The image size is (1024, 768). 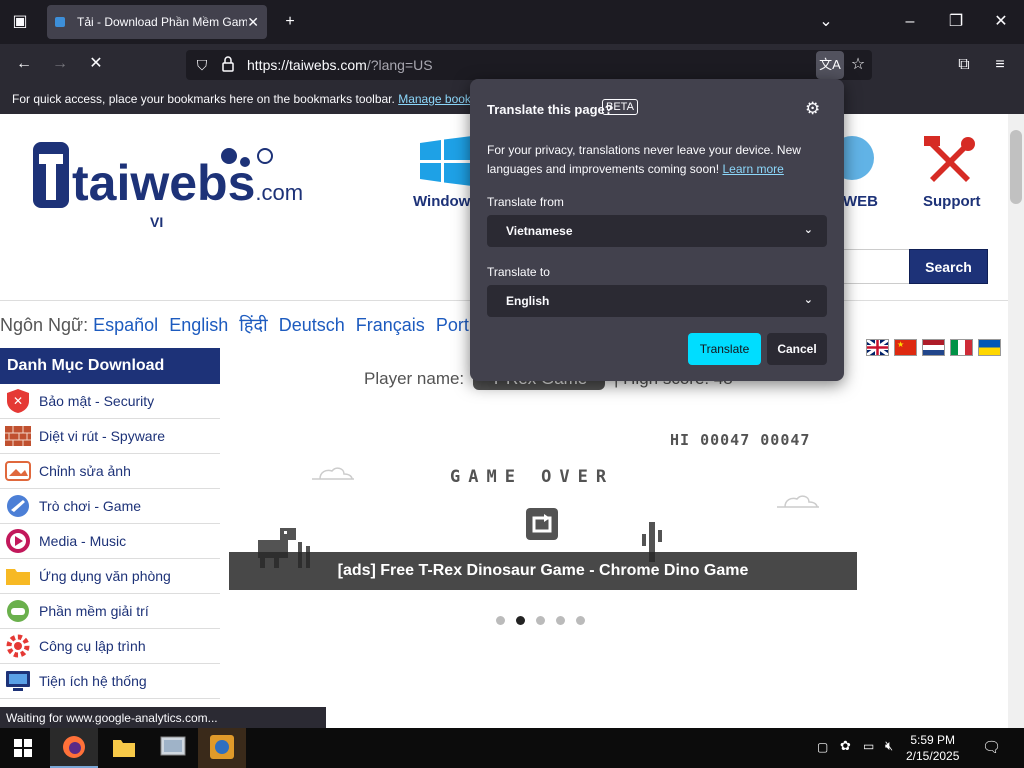 What do you see at coordinates (905, 347) in the screenshot?
I see `china-flag-icon: ★` at bounding box center [905, 347].